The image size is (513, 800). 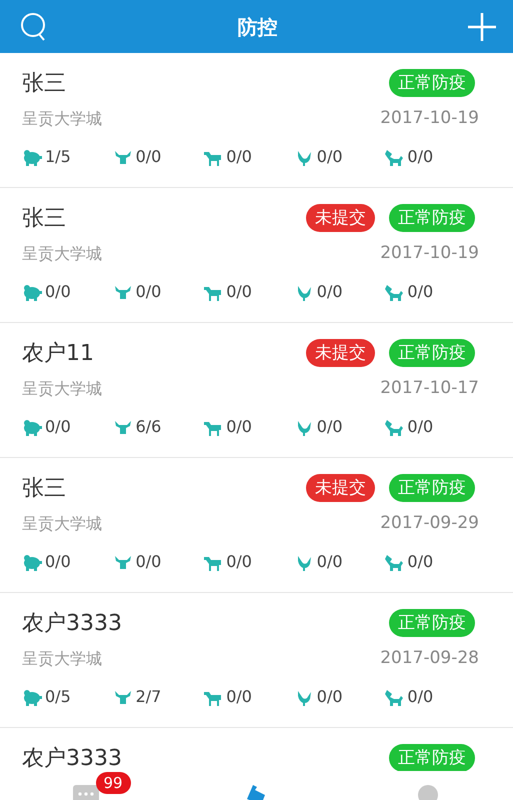 I want to click on count-text: 1/5, so click(x=58, y=157).